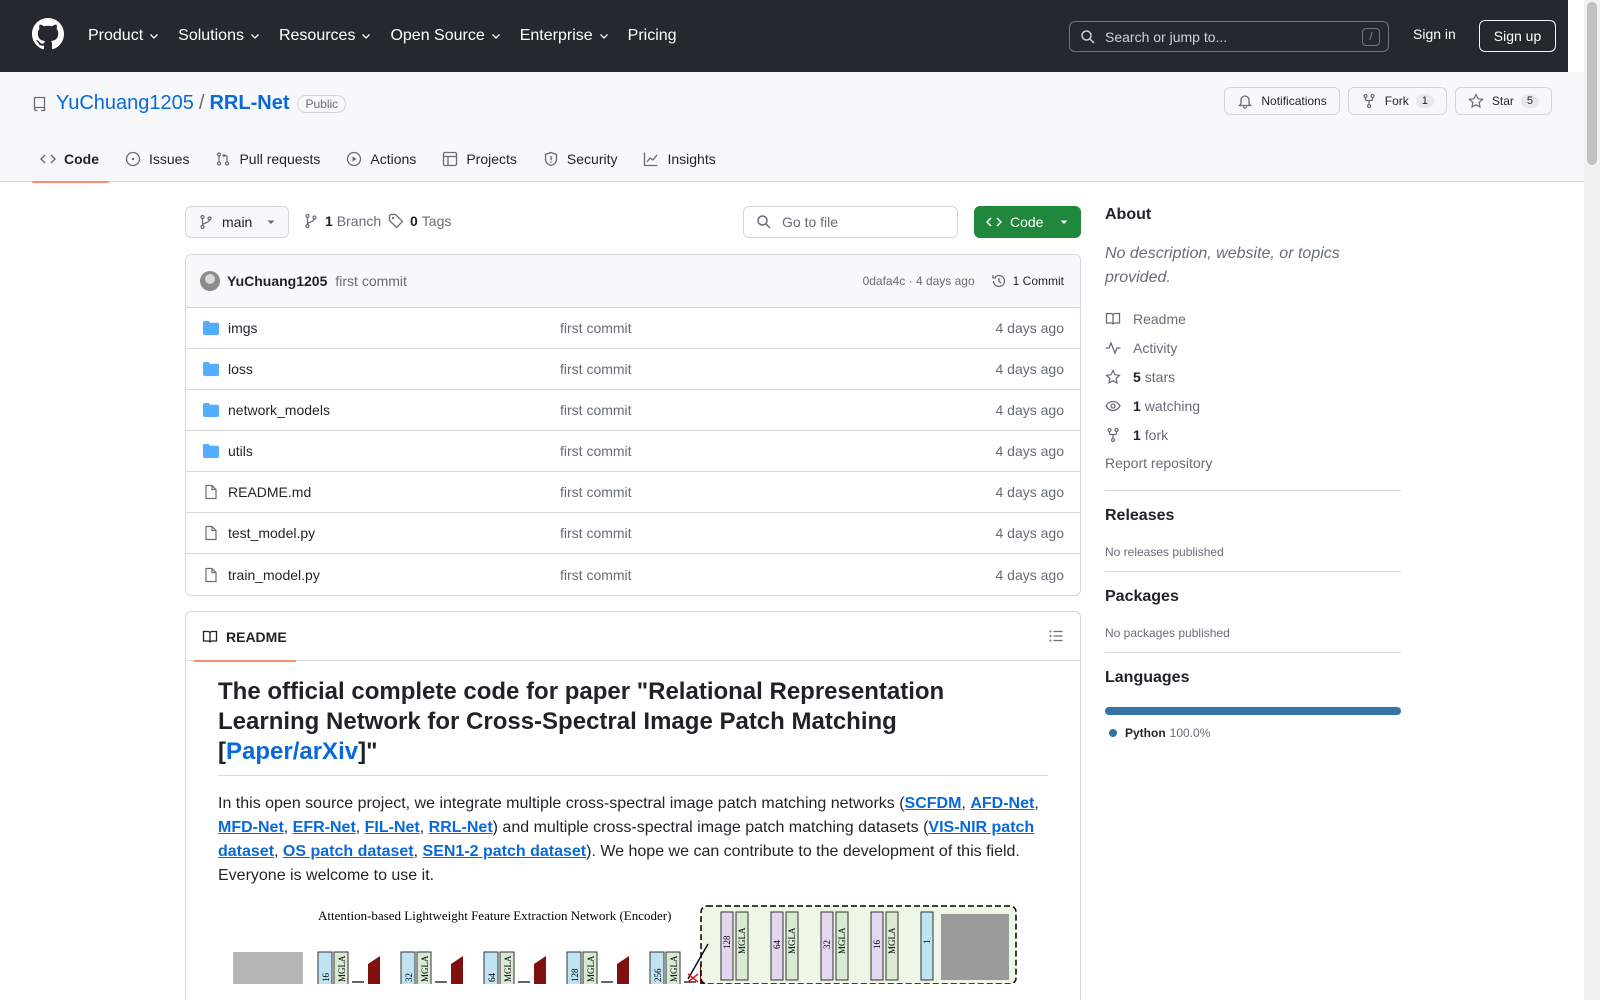 The width and height of the screenshot is (1600, 1000). What do you see at coordinates (268, 968) in the screenshot?
I see `input-patch-image` at bounding box center [268, 968].